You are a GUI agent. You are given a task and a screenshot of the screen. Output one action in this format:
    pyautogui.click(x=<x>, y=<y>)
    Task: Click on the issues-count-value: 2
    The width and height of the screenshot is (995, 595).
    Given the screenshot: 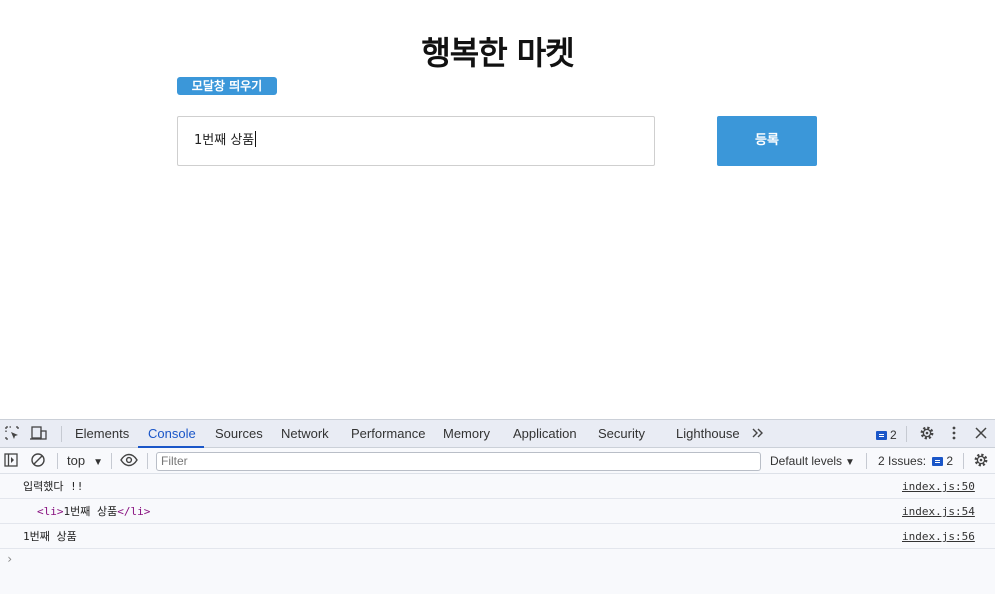 What is the action you would take?
    pyautogui.click(x=950, y=461)
    